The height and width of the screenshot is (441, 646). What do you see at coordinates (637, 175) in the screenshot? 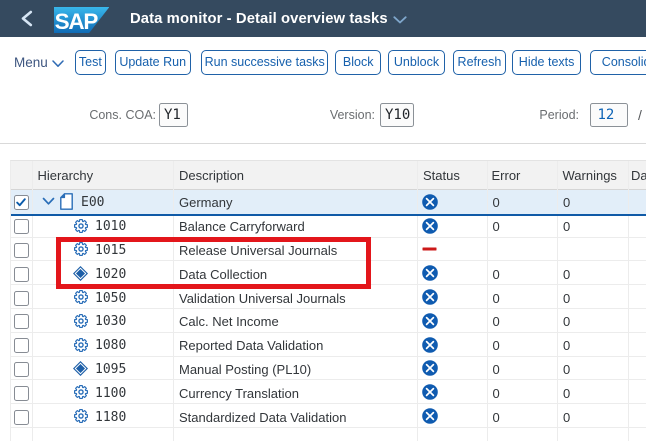
I see `column-header-da: Da` at bounding box center [637, 175].